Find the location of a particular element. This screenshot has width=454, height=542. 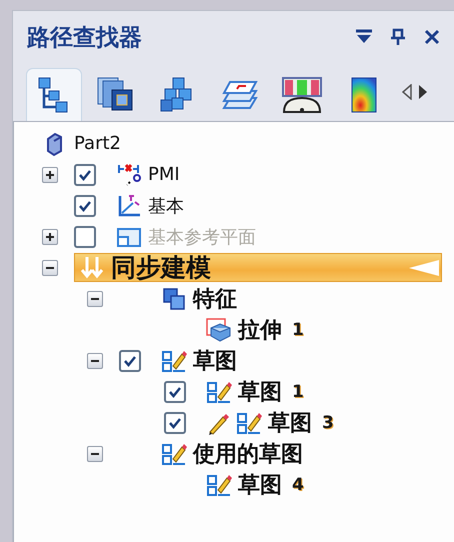

layer-sheets-icon is located at coordinates (240, 95).